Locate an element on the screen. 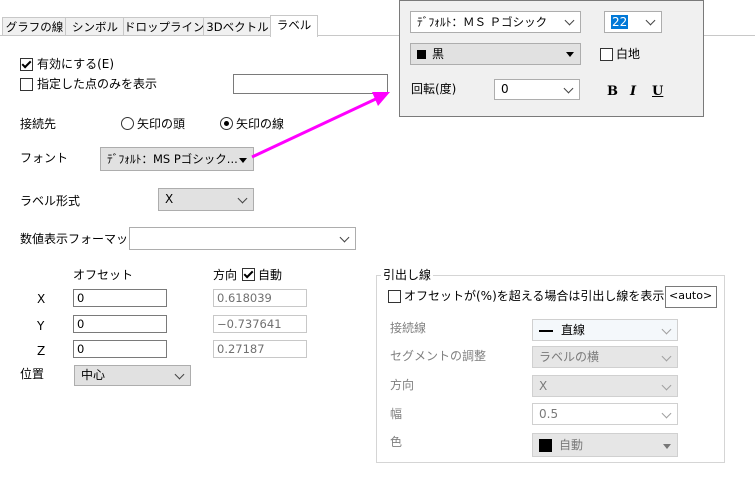 The image size is (755, 495). popup-font-dropdown: ﾃﾞﾌｫﾙﾄ：ＭＳ Ｐゴシック is located at coordinates (495, 22).